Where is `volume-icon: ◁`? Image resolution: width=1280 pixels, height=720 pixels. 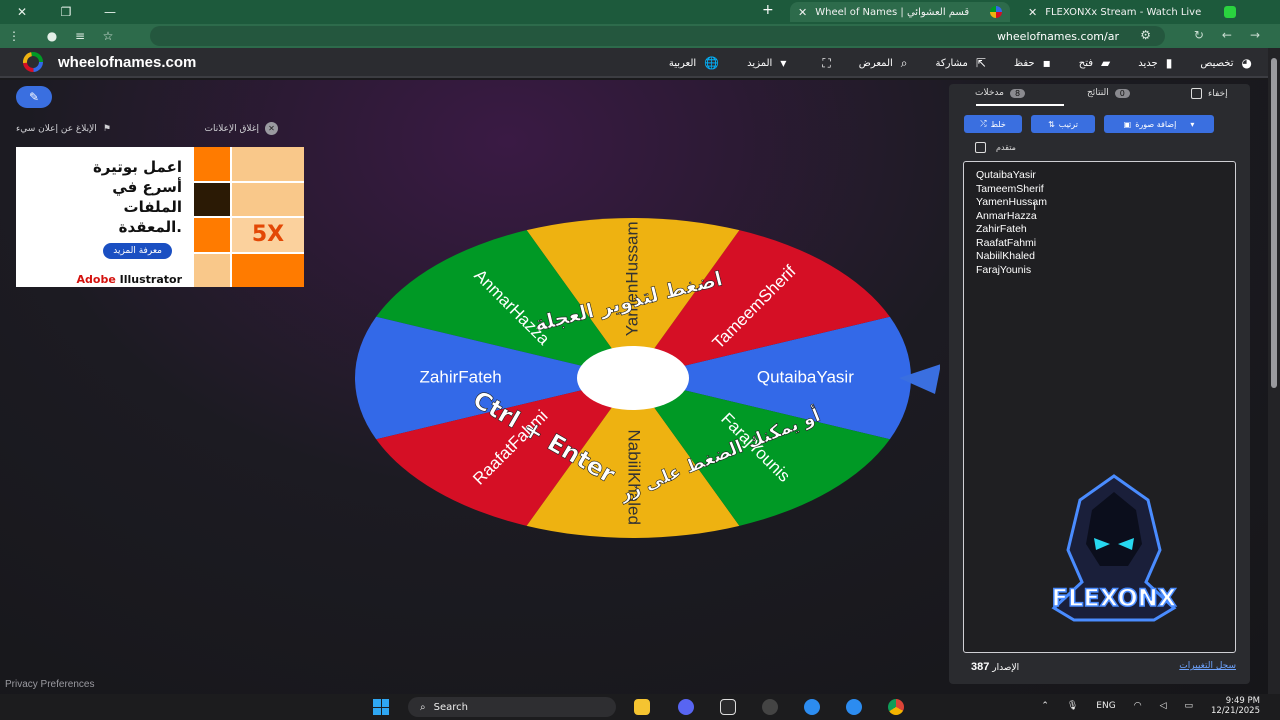
volume-icon: ◁ is located at coordinates (1163, 706).